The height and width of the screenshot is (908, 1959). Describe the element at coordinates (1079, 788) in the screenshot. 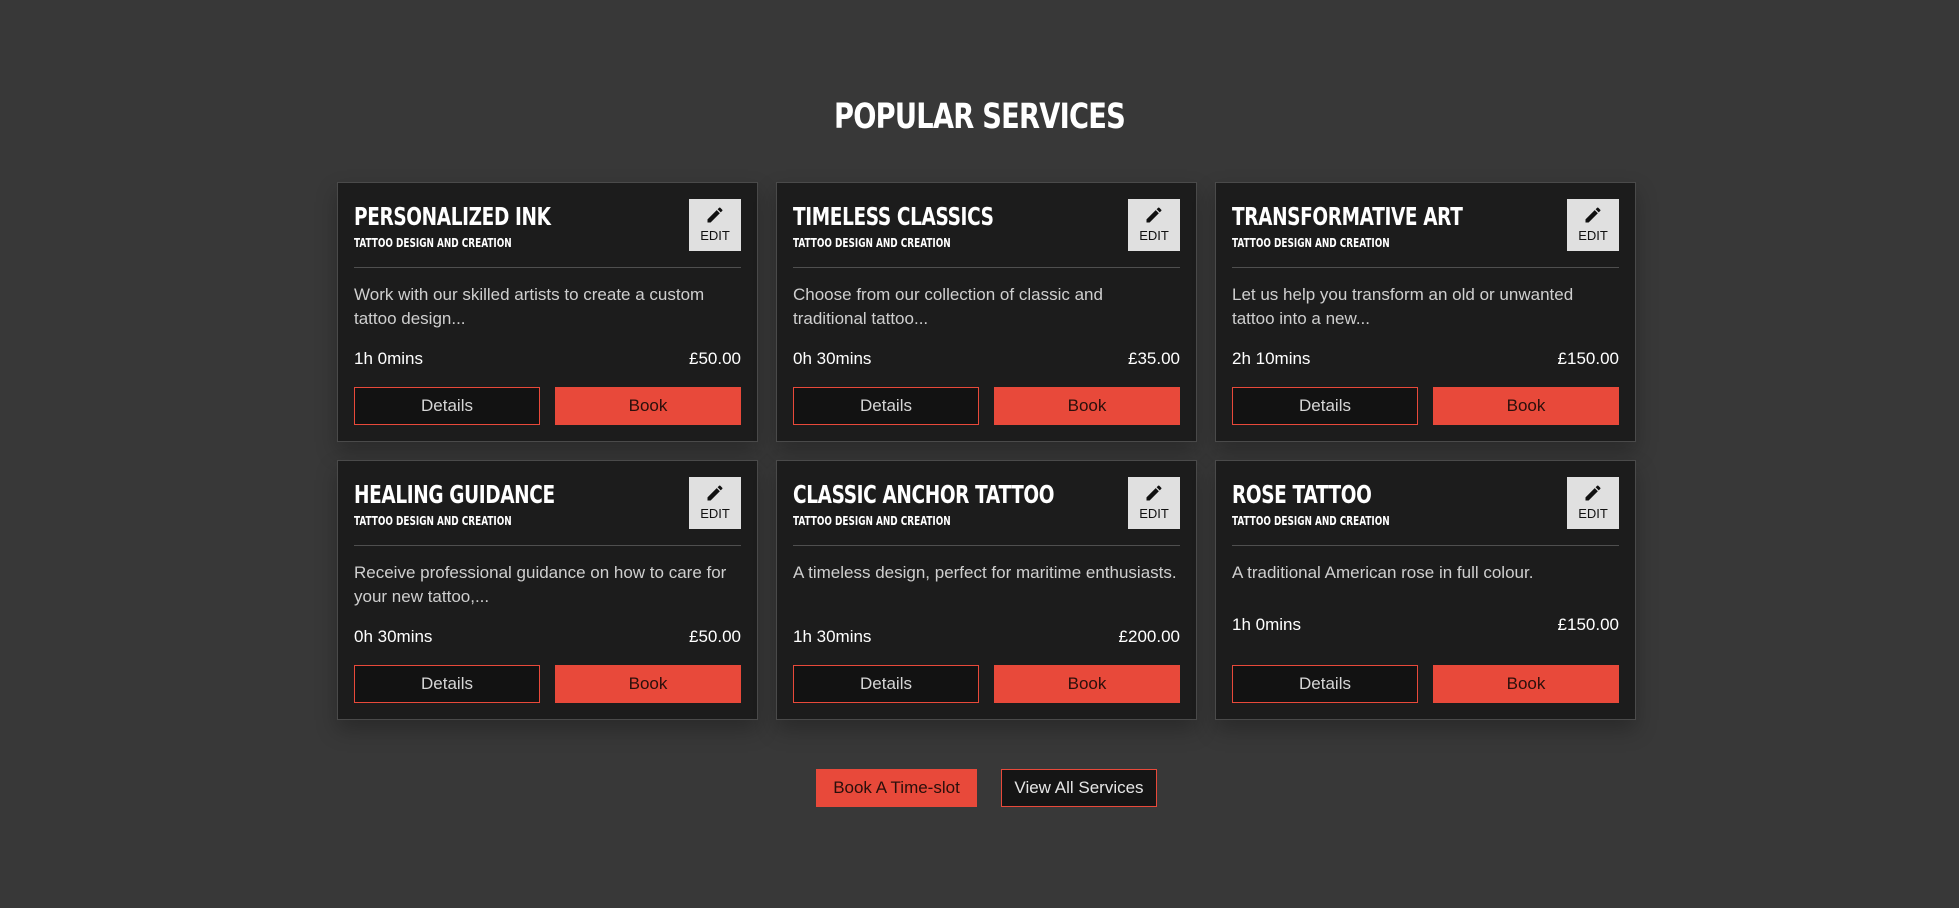

I see `view-all-services-button: View All Services` at that location.